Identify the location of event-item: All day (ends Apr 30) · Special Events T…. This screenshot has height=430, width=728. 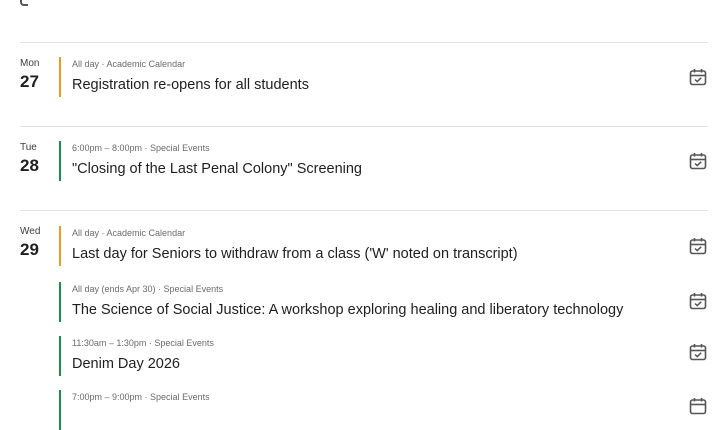
(369, 302).